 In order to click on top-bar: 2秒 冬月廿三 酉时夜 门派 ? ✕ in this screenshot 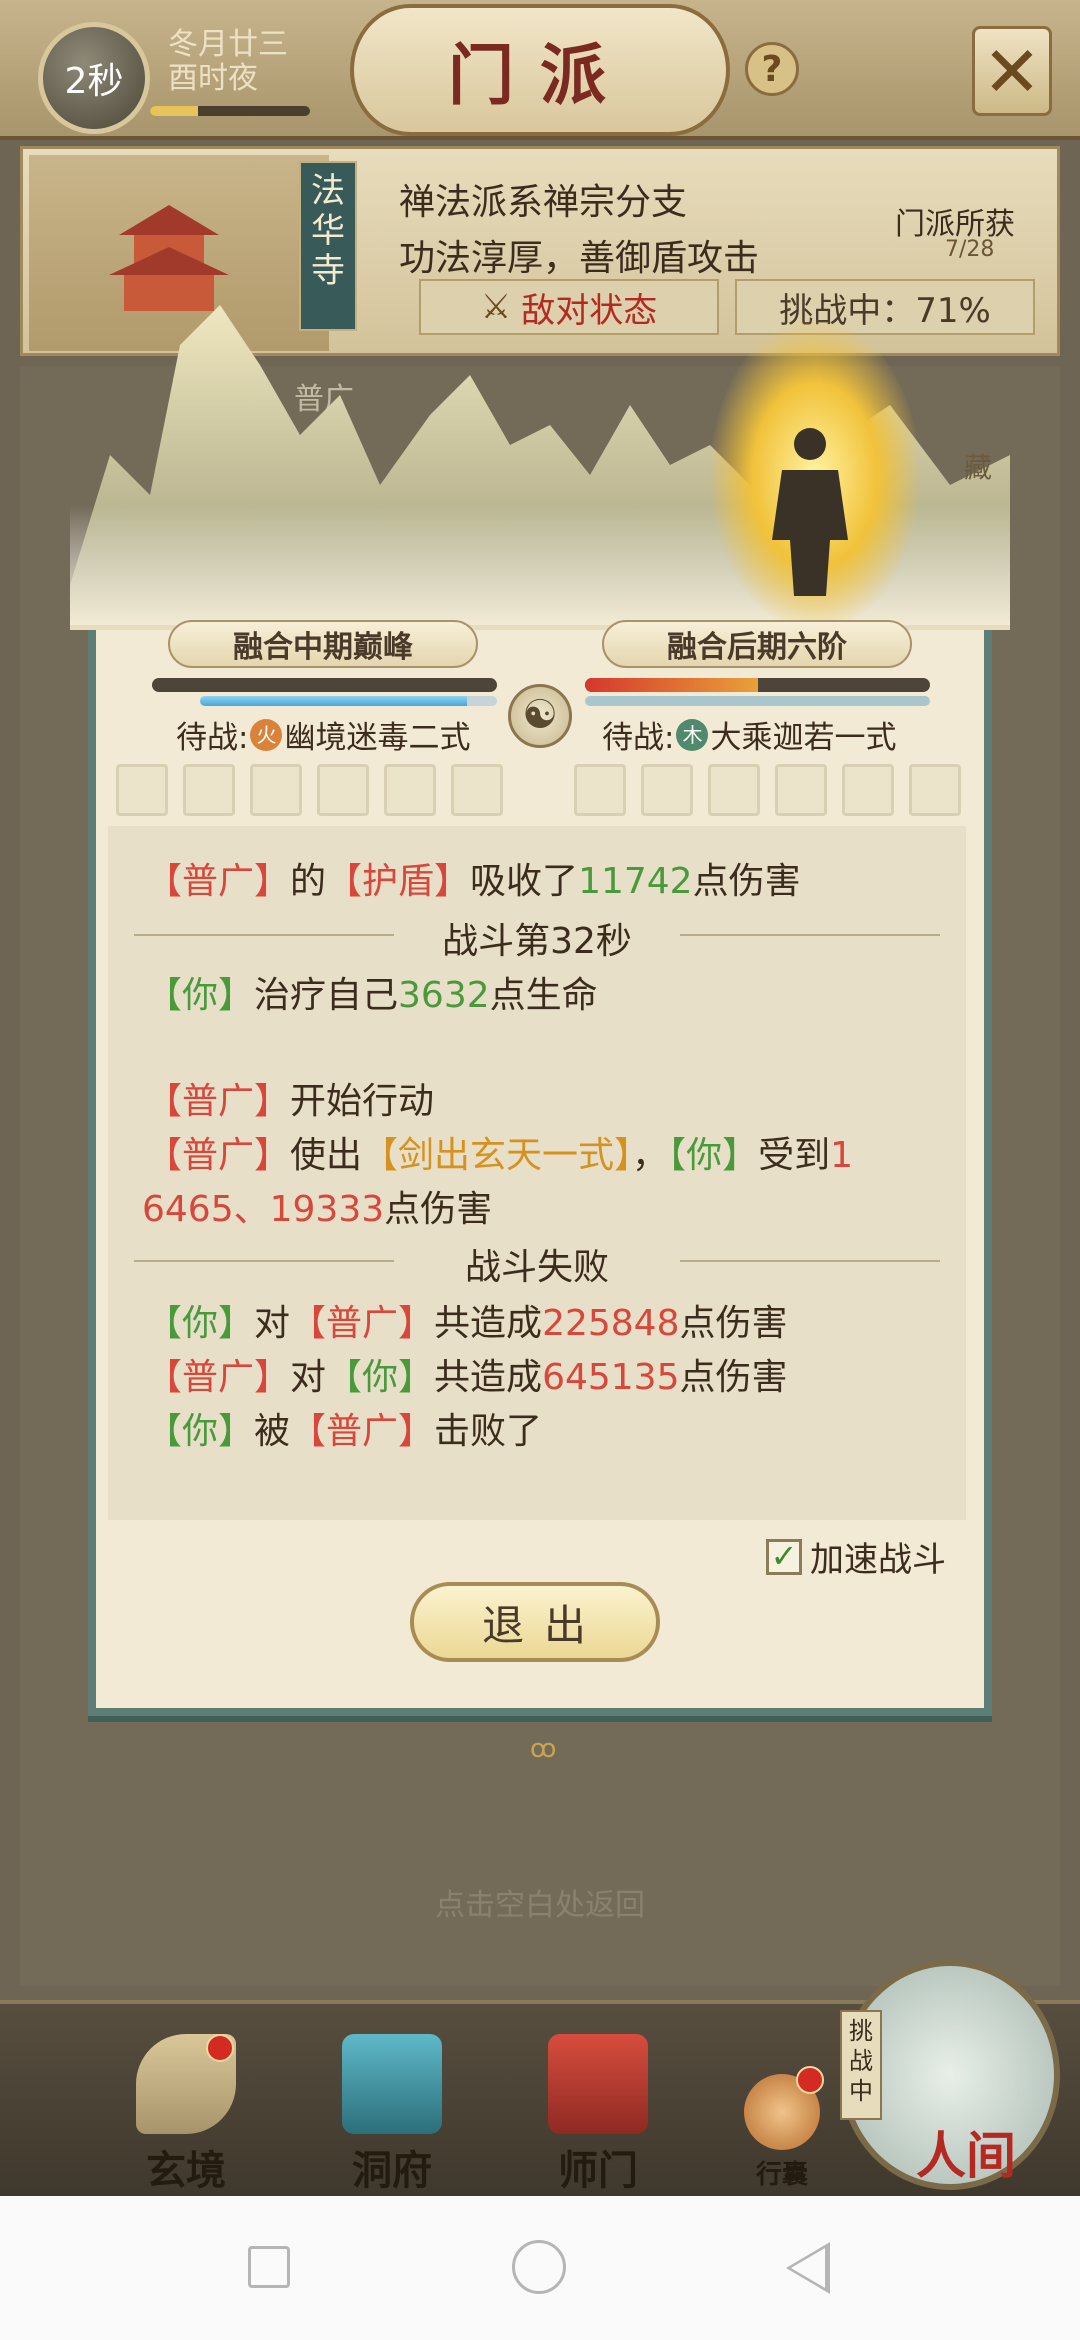, I will do `click(540, 70)`.